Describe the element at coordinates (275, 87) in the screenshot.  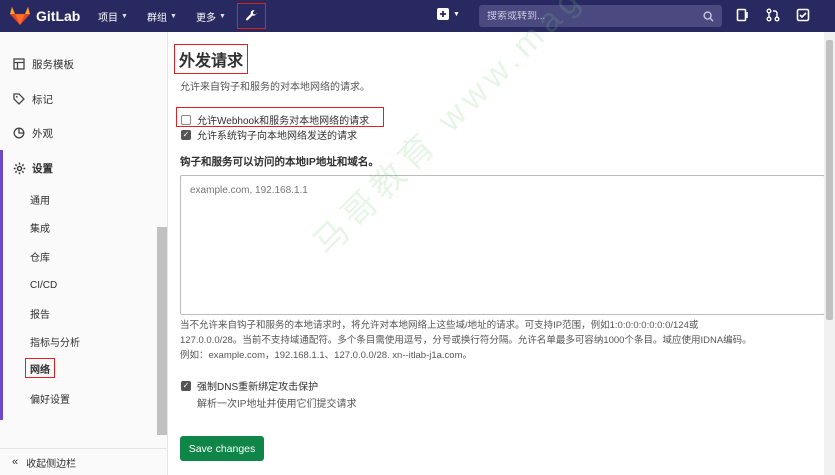
I see `section-description: 允许来自钩子和服务的对本地网络的请求。` at that location.